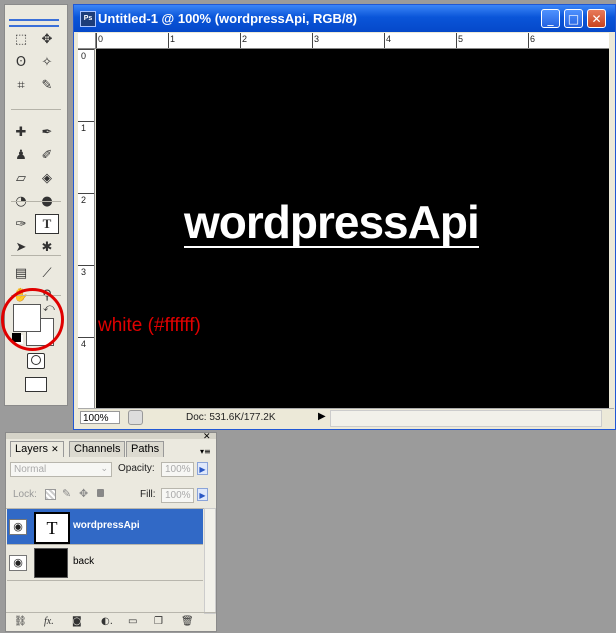  What do you see at coordinates (596, 18) in the screenshot?
I see `close-button: ✕` at bounding box center [596, 18].